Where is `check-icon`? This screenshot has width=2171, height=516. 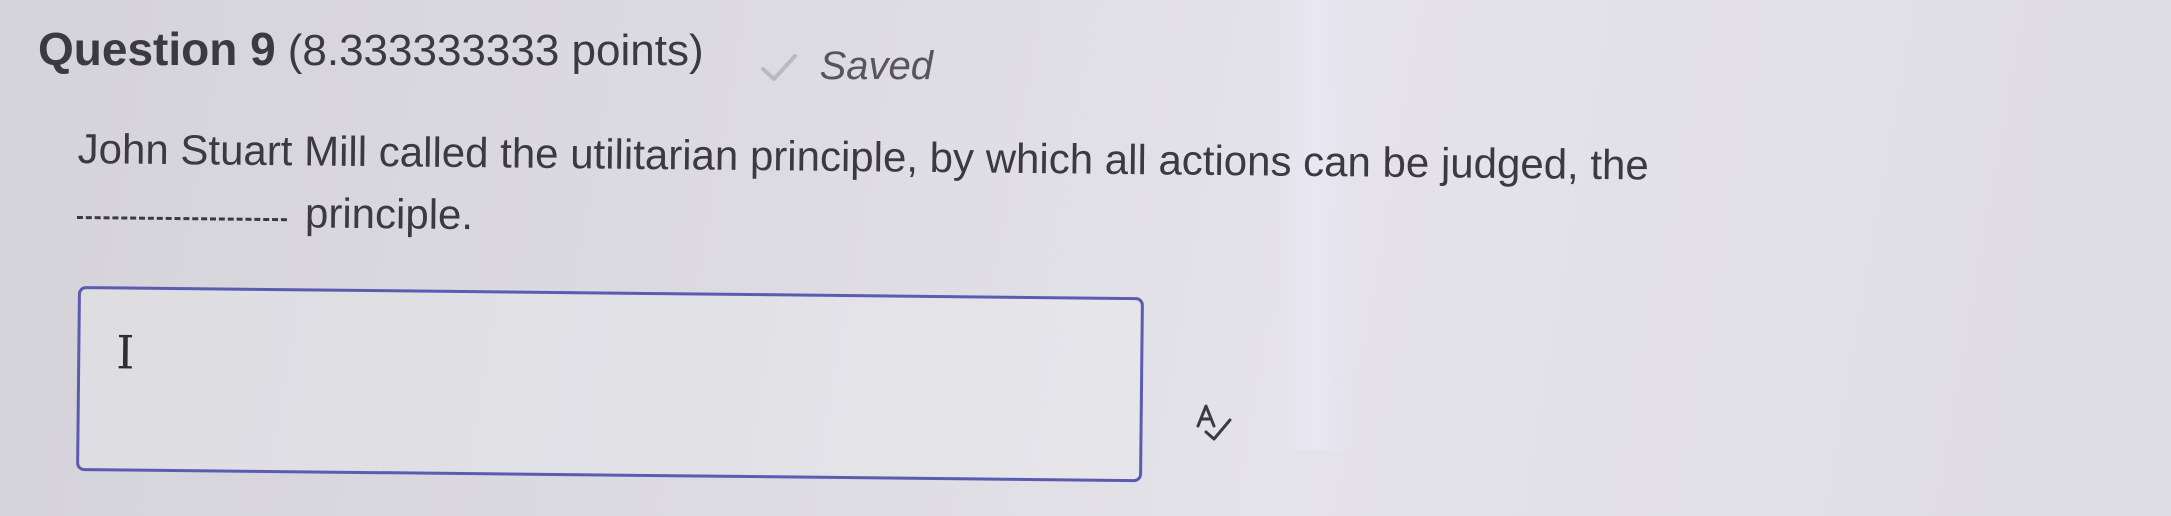 check-icon is located at coordinates (778, 67).